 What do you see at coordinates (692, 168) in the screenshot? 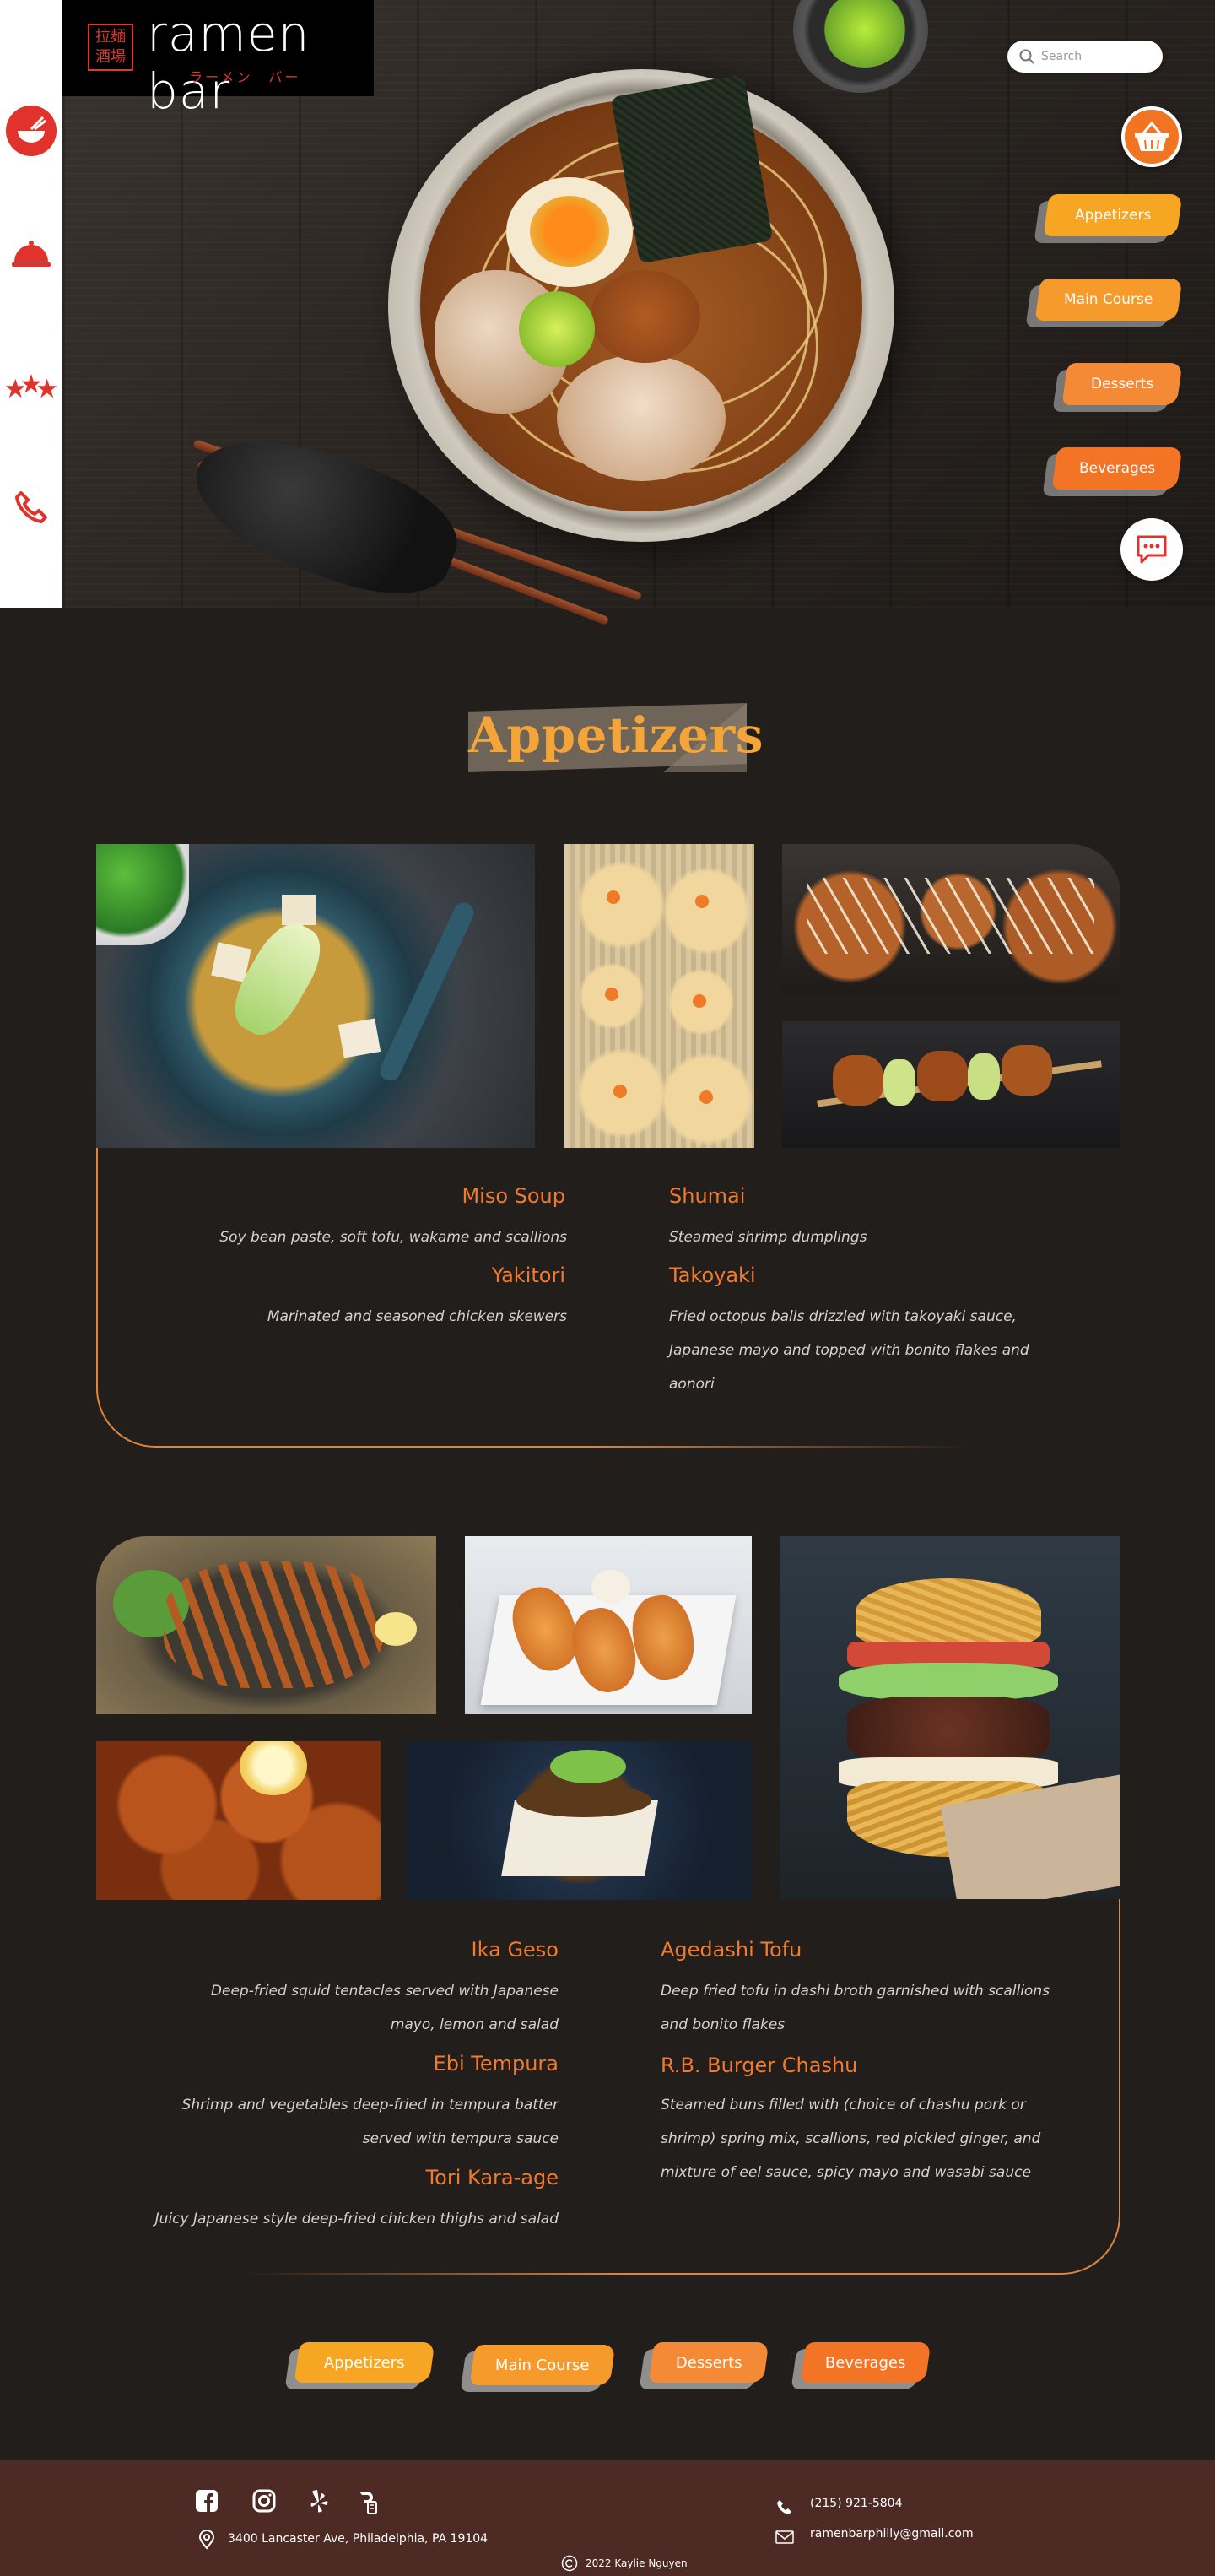
I see `nori-image` at bounding box center [692, 168].